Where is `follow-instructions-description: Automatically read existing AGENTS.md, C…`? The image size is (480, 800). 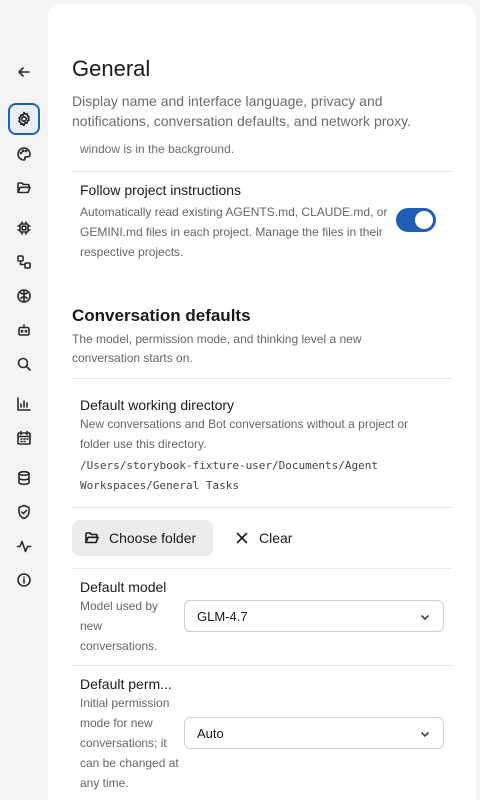
follow-instructions-description: Automatically read existing AGENTS.md, C… is located at coordinates (234, 232).